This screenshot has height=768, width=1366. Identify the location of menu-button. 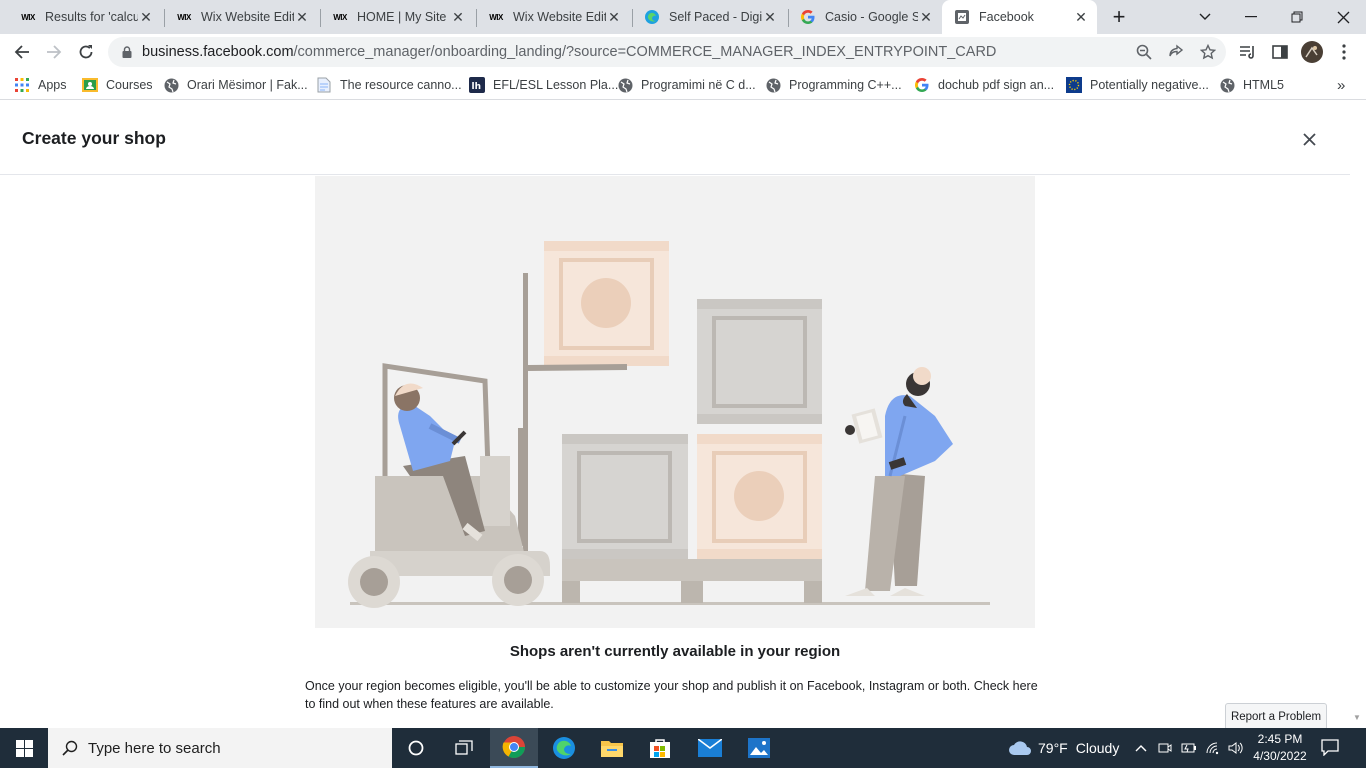
(1344, 52).